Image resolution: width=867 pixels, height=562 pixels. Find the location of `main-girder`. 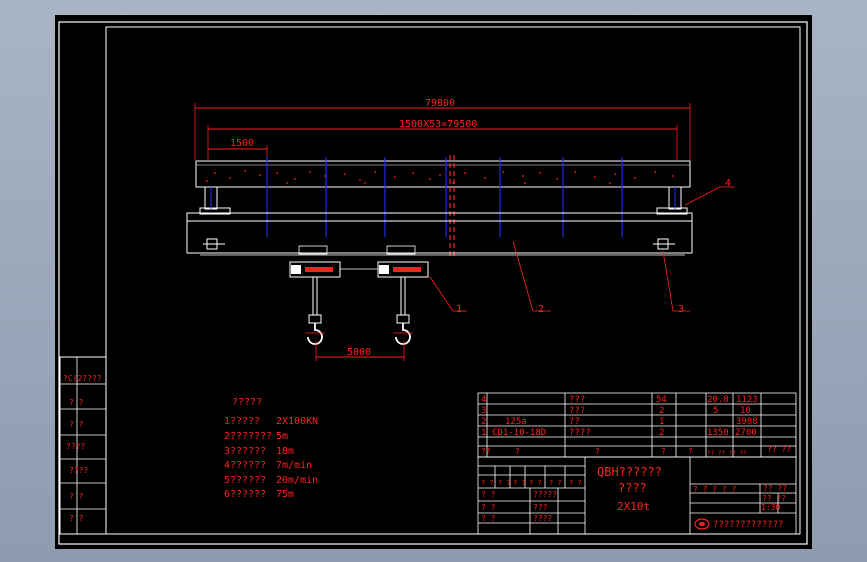

main-girder is located at coordinates (443, 206).